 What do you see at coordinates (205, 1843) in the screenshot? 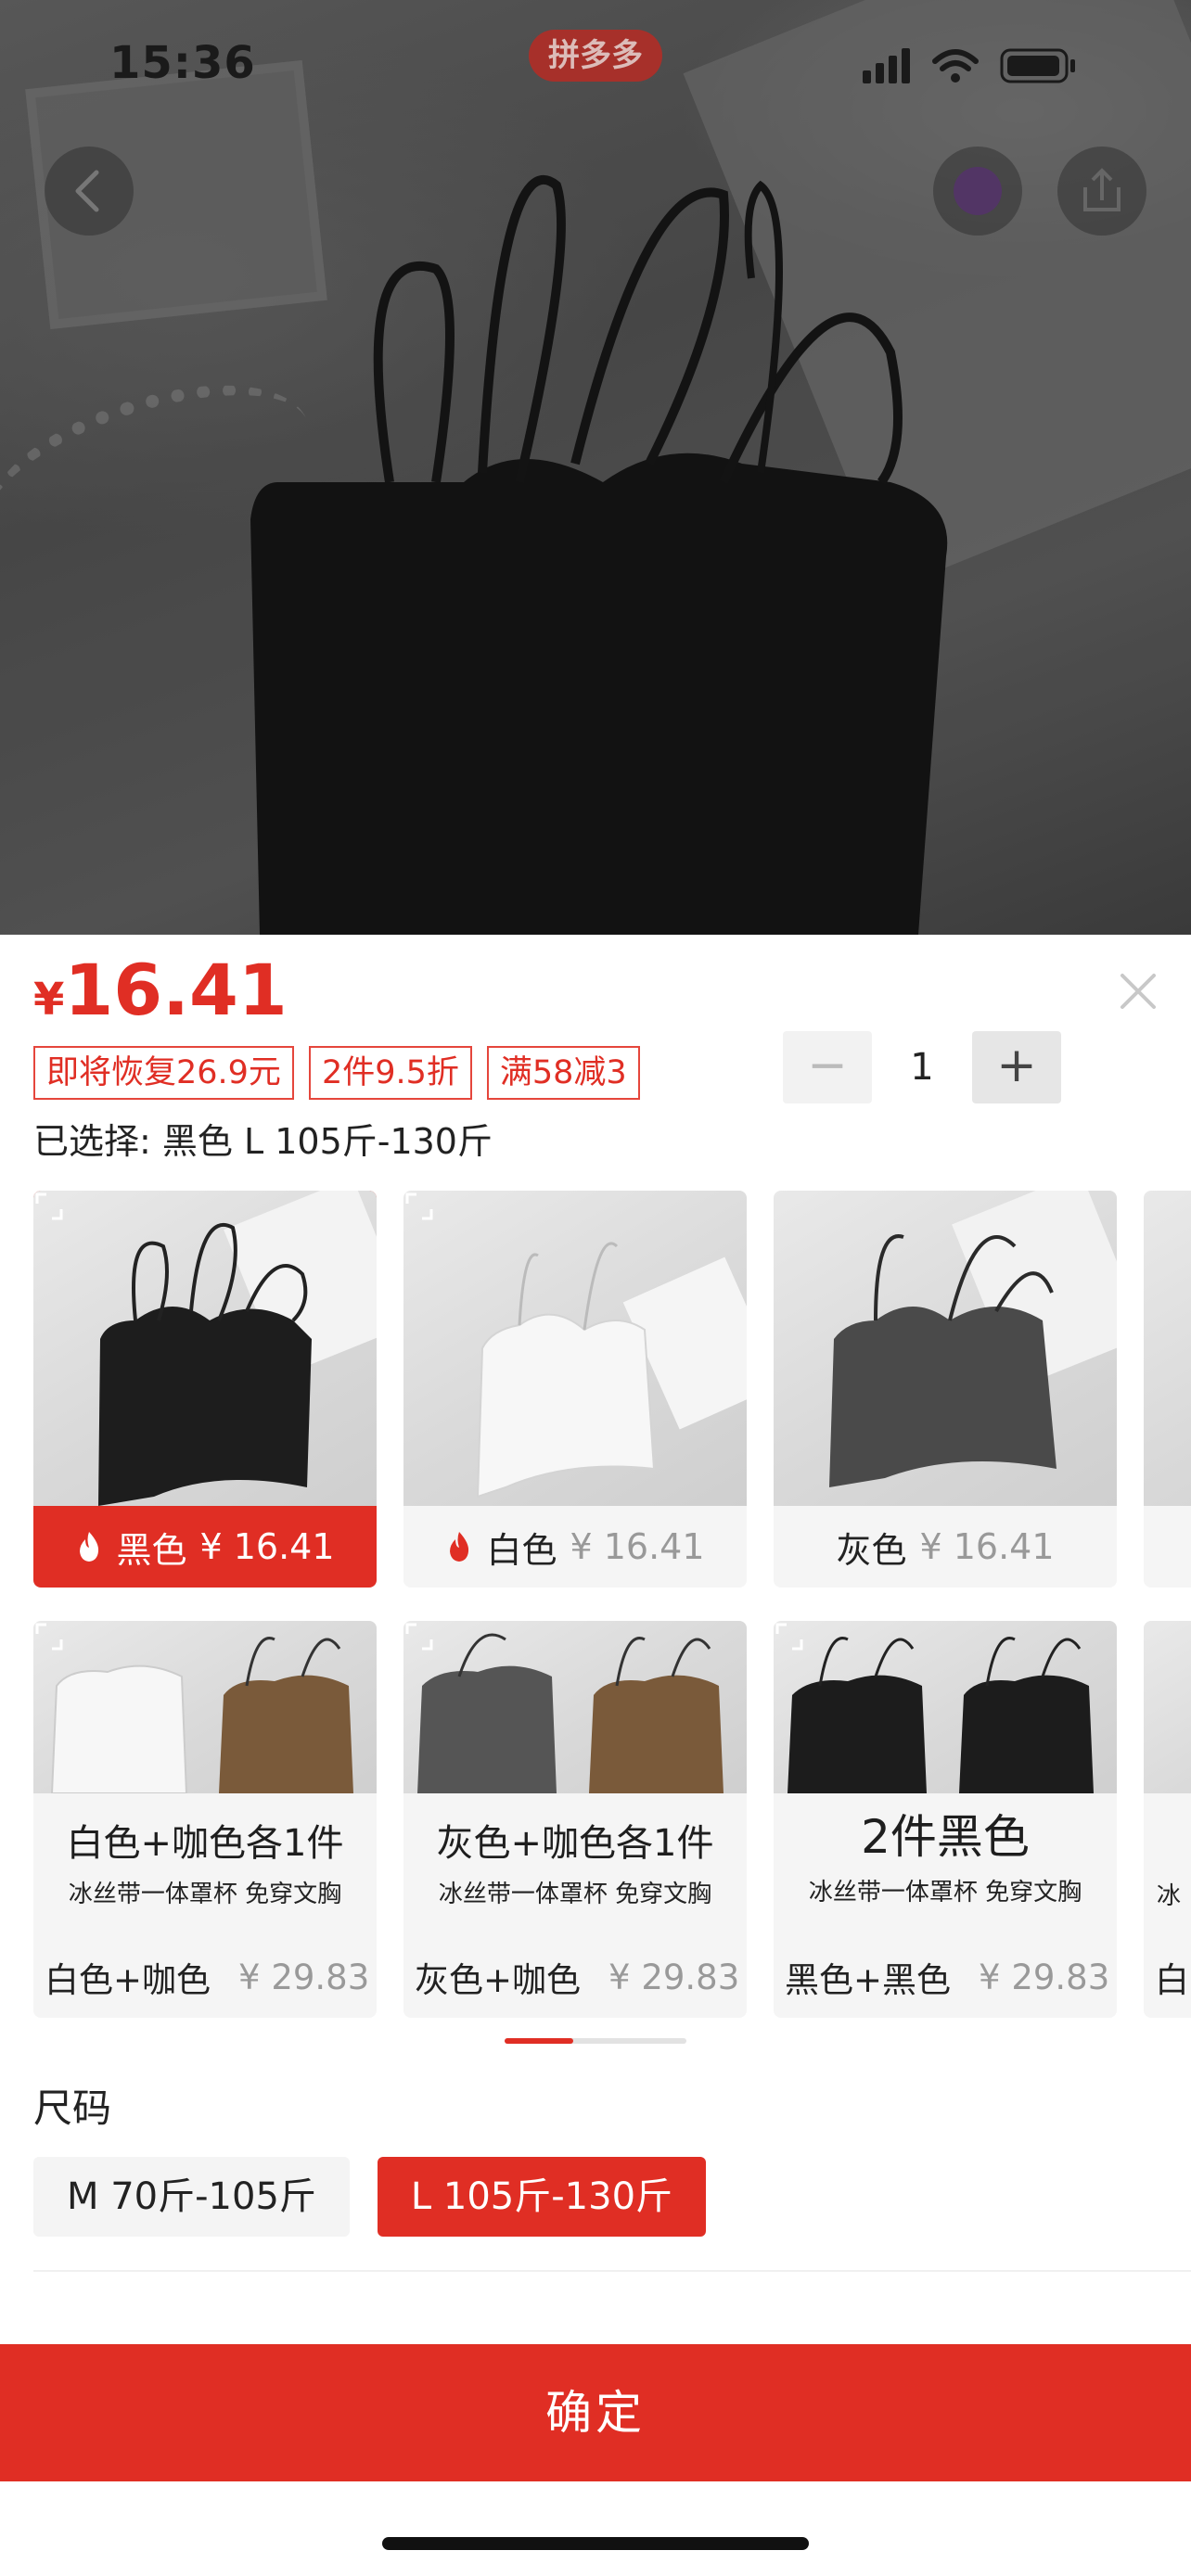
I see `bundle-headline: 白色+咖色各1件` at bounding box center [205, 1843].